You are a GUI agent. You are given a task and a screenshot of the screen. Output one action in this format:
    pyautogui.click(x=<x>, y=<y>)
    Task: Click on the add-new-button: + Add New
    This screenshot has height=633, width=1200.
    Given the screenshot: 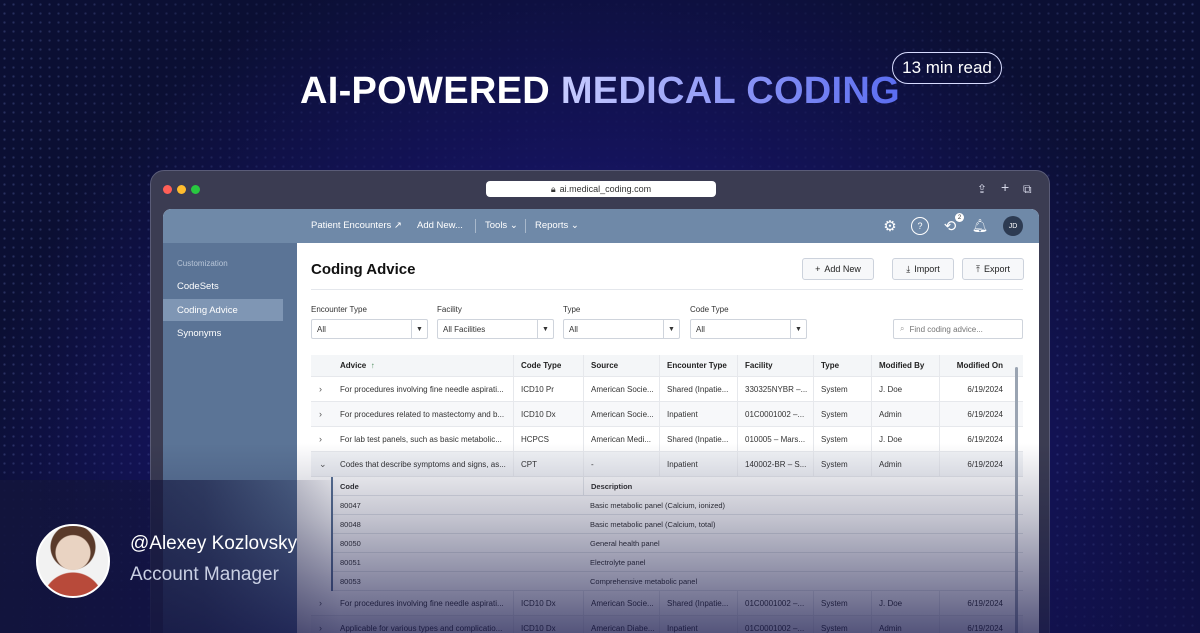 What is the action you would take?
    pyautogui.click(x=838, y=269)
    